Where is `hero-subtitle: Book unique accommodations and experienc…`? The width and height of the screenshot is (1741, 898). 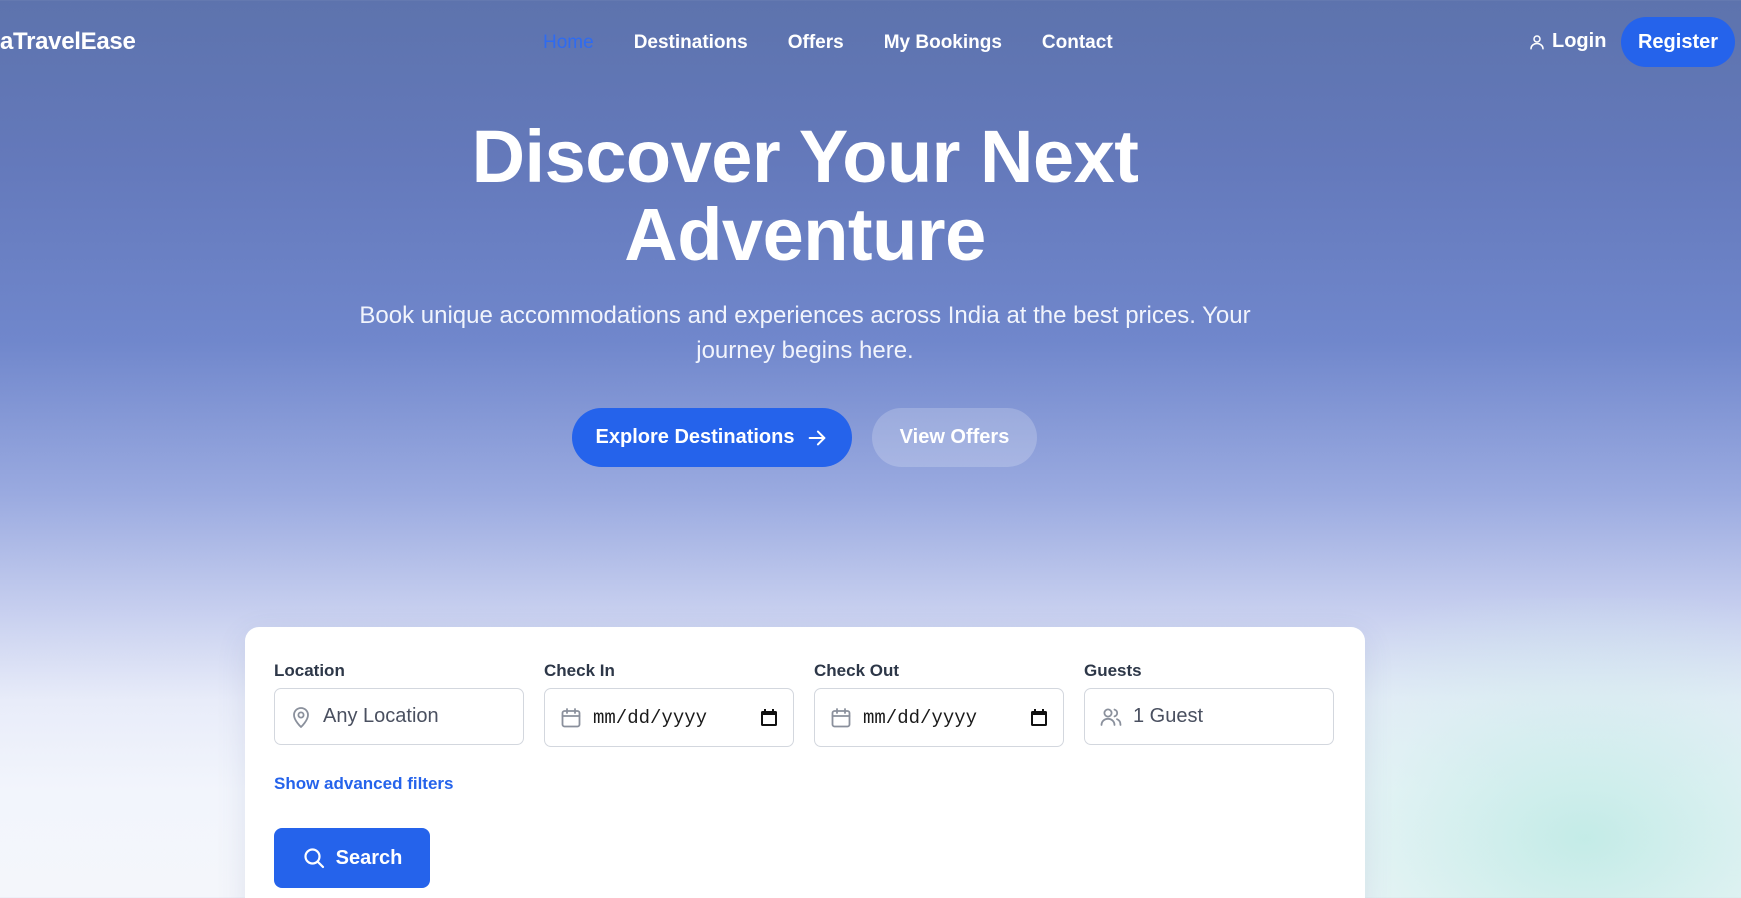 hero-subtitle: Book unique accommodations and experienc… is located at coordinates (805, 333).